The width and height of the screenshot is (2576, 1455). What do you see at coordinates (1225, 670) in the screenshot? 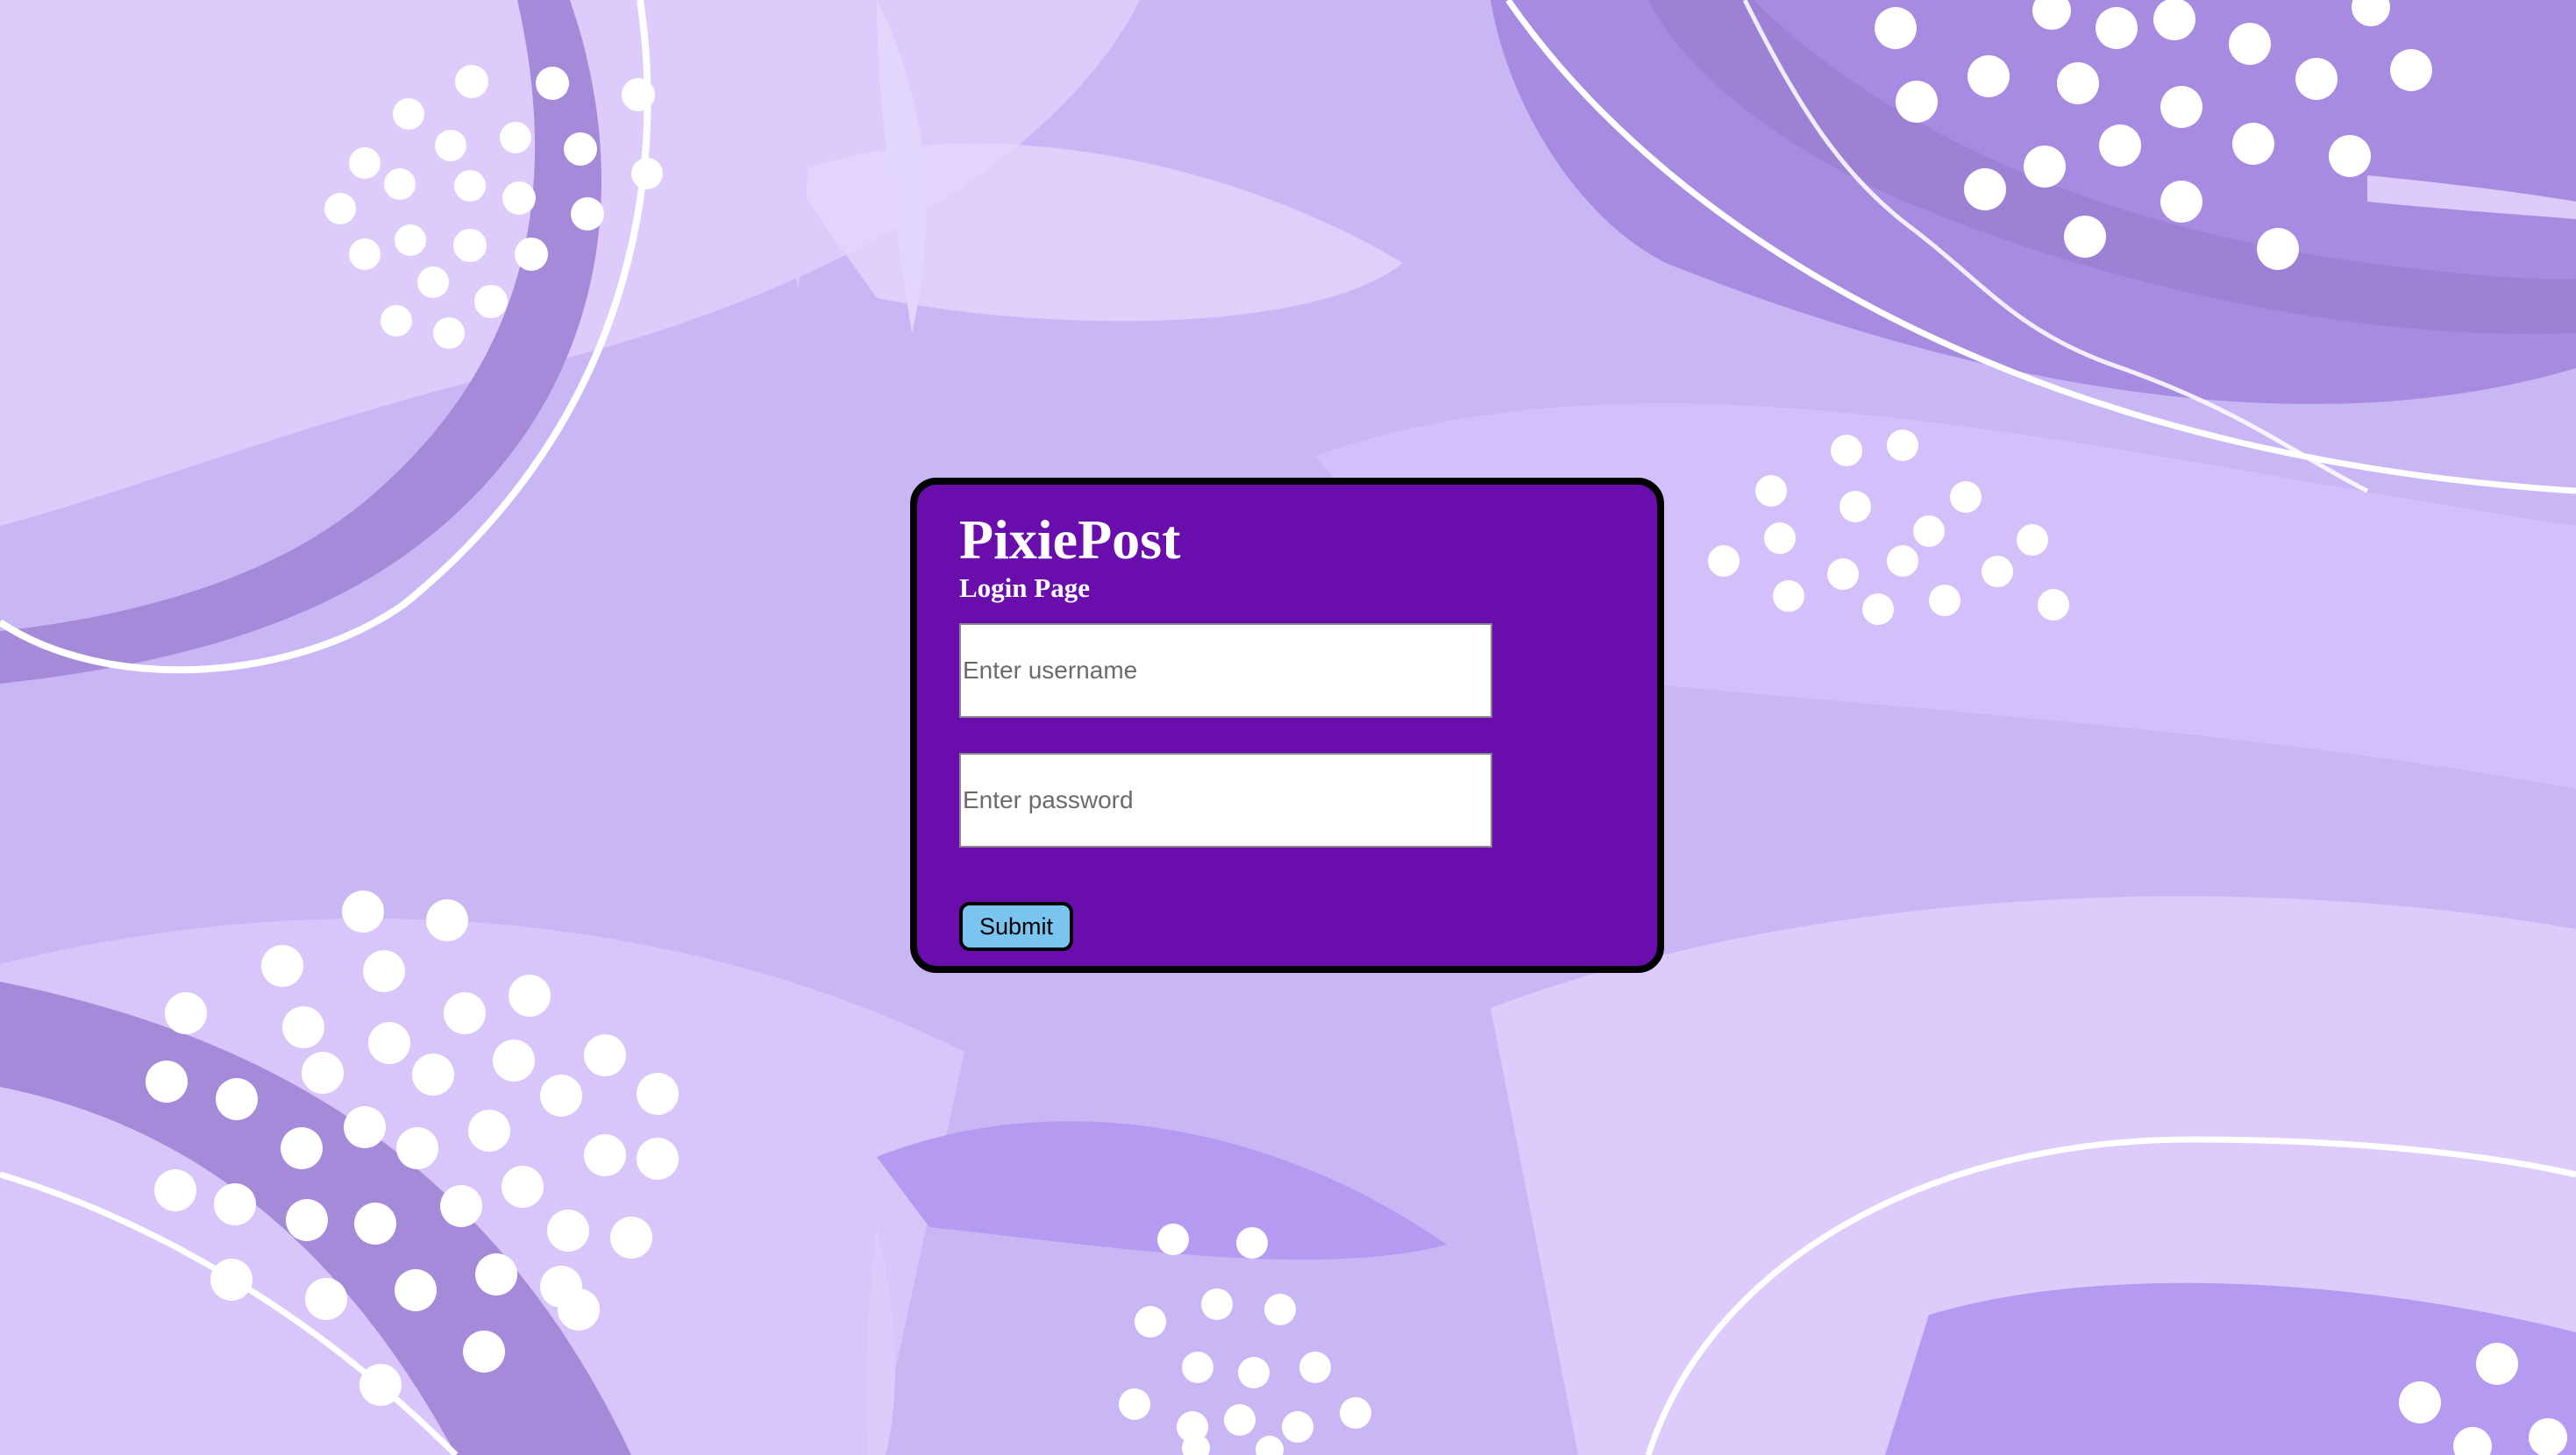
I see `username-input` at bounding box center [1225, 670].